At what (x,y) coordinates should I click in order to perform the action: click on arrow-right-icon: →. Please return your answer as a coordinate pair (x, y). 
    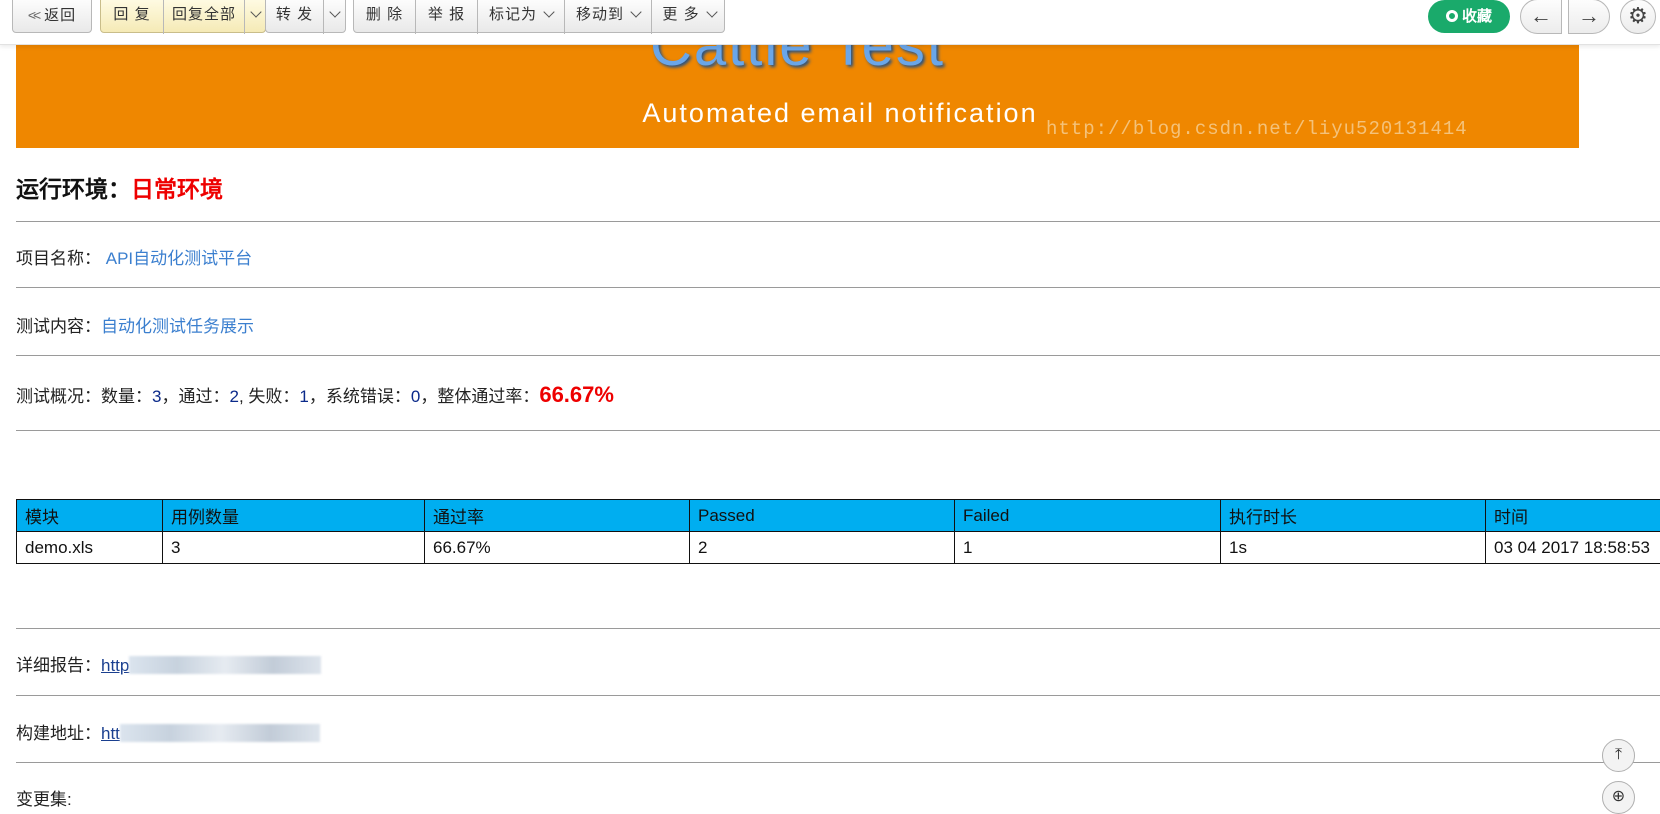
    Looking at the image, I should click on (1589, 15).